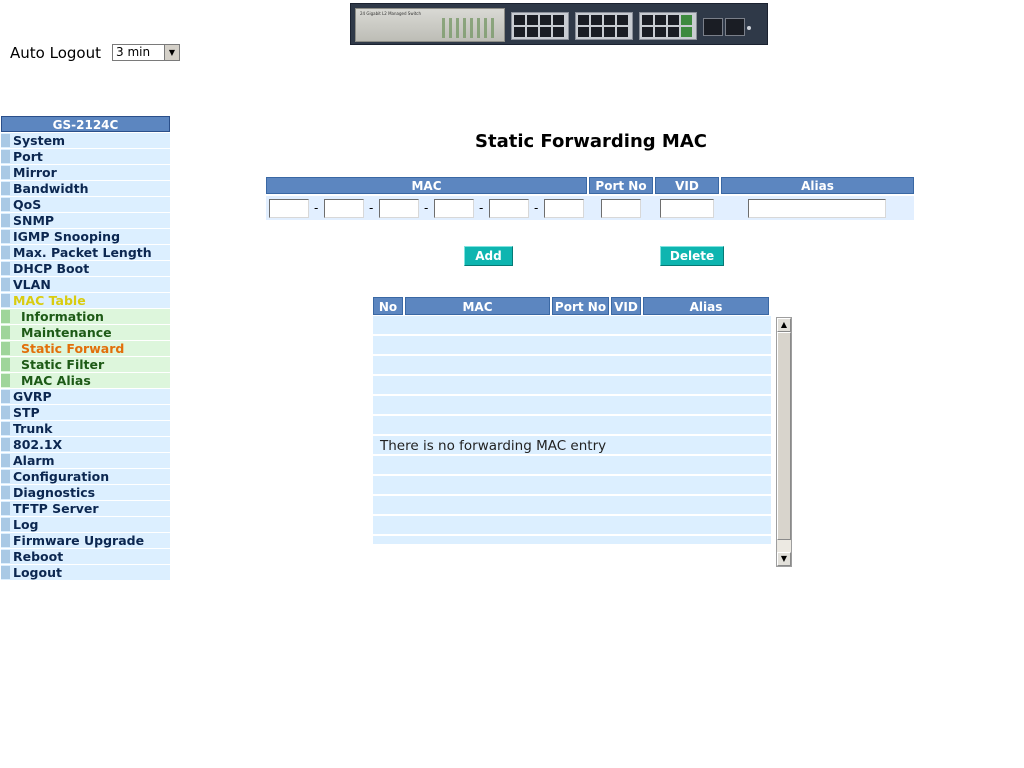 The height and width of the screenshot is (768, 1024). What do you see at coordinates (817, 208) in the screenshot?
I see `alias-input` at bounding box center [817, 208].